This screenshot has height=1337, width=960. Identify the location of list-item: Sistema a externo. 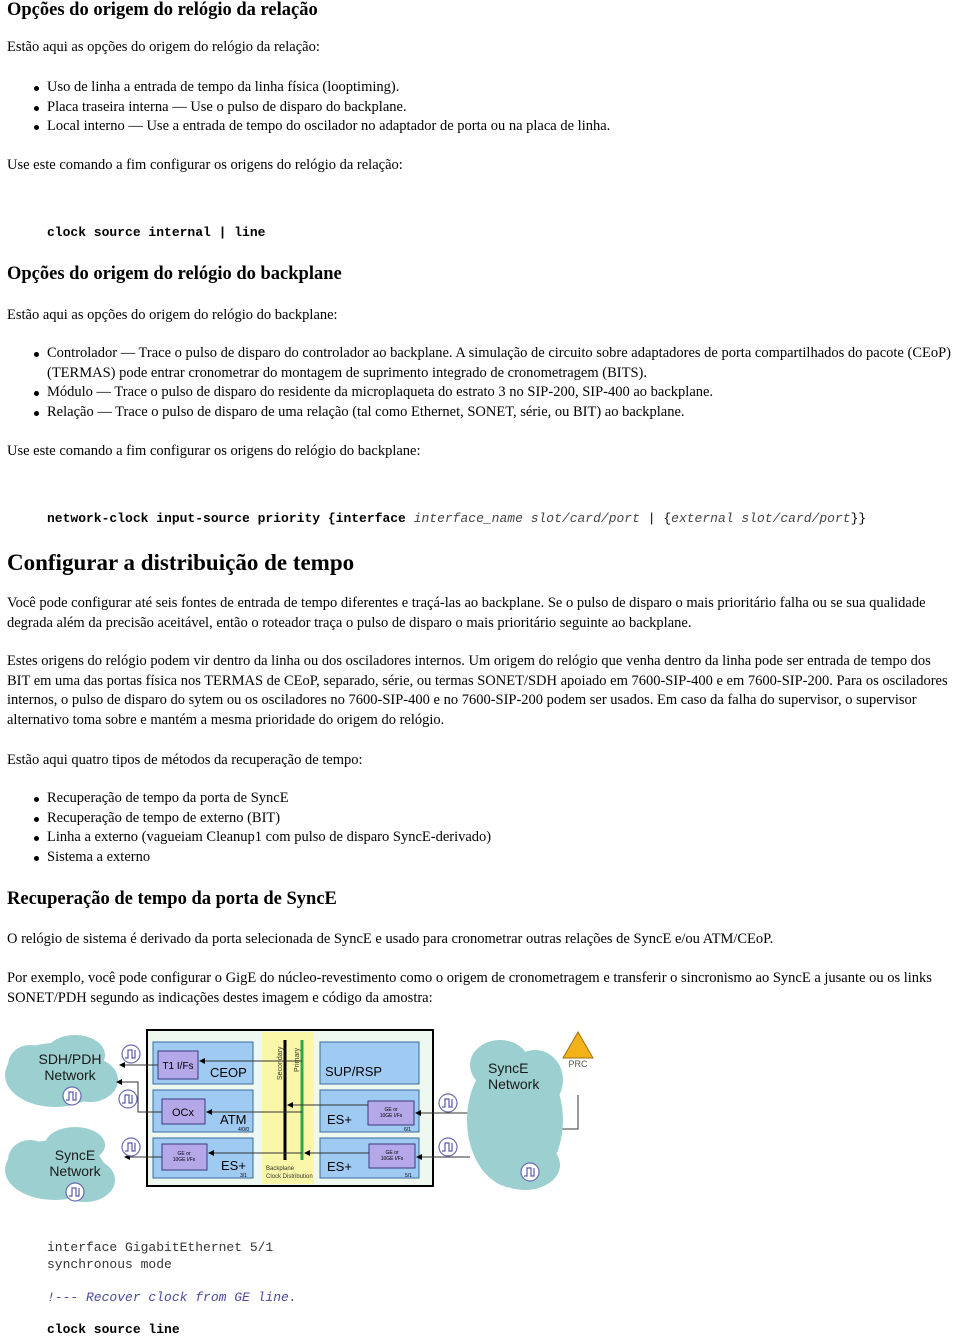
(493, 858).